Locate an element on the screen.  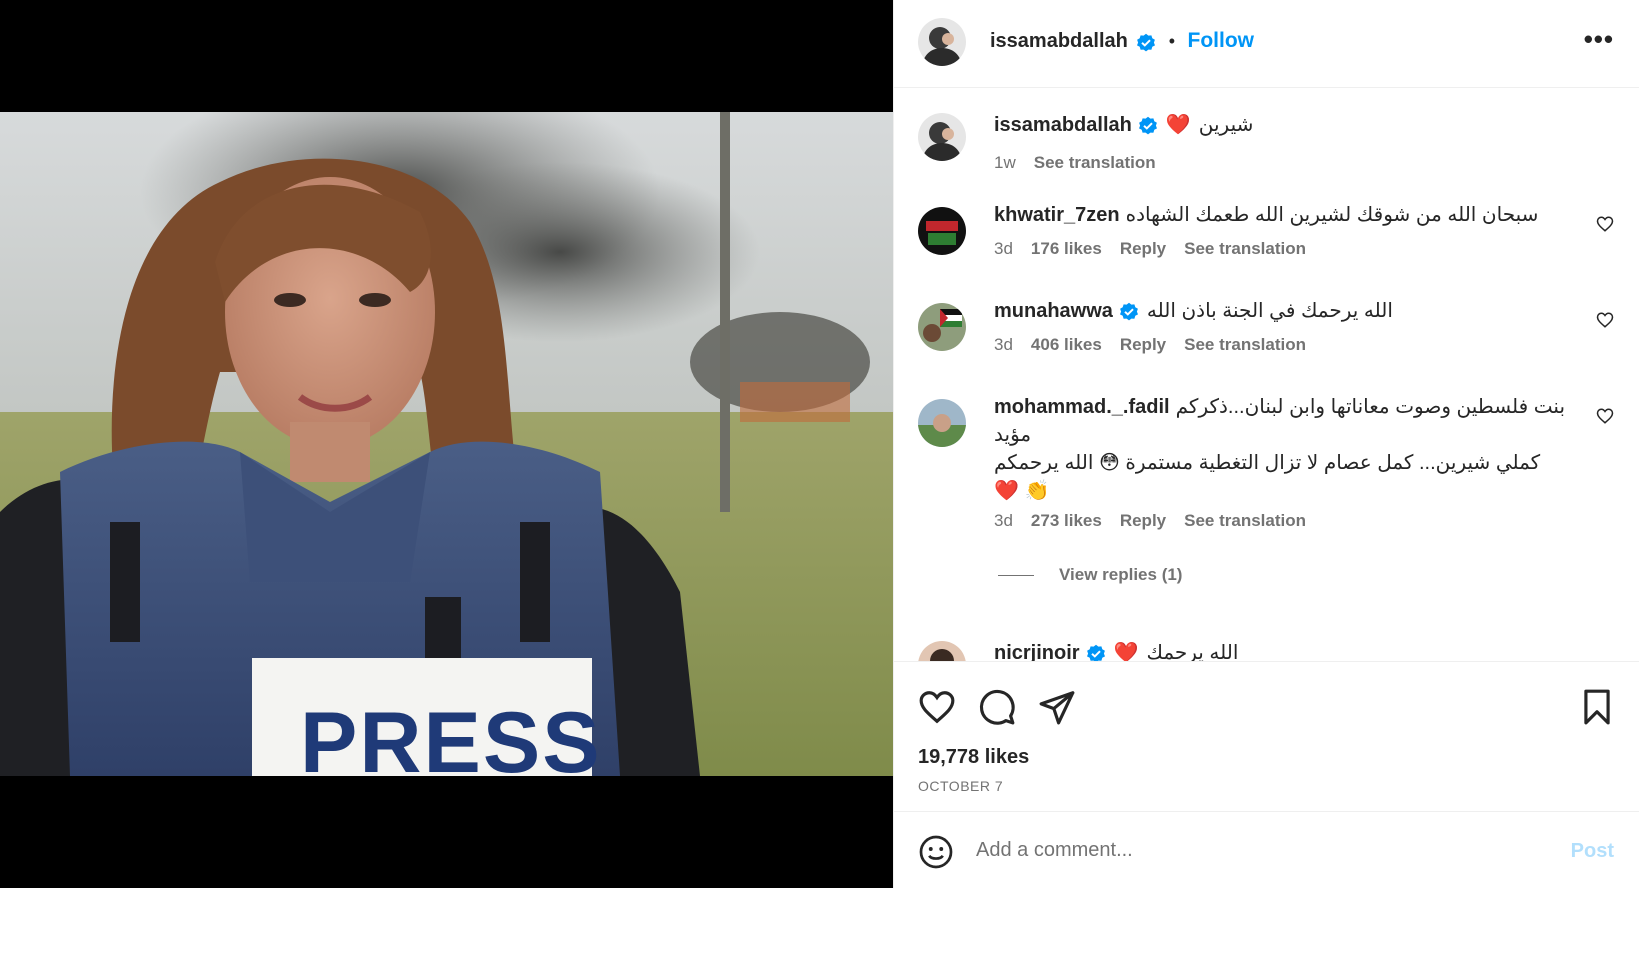
add-comment-bar: Post is located at coordinates (1266, 849).